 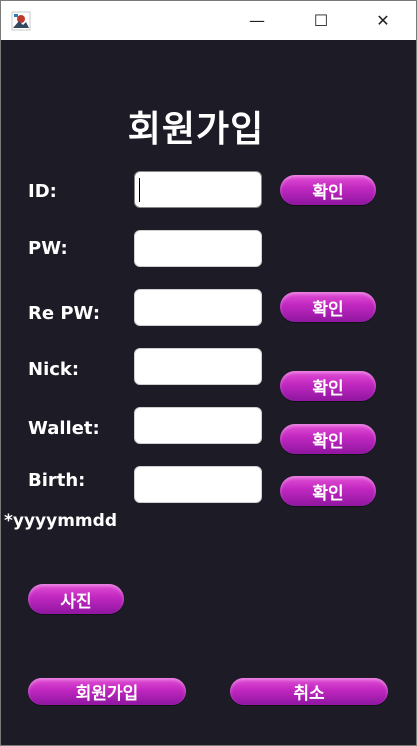 I want to click on id-label: ID:, so click(x=42, y=191).